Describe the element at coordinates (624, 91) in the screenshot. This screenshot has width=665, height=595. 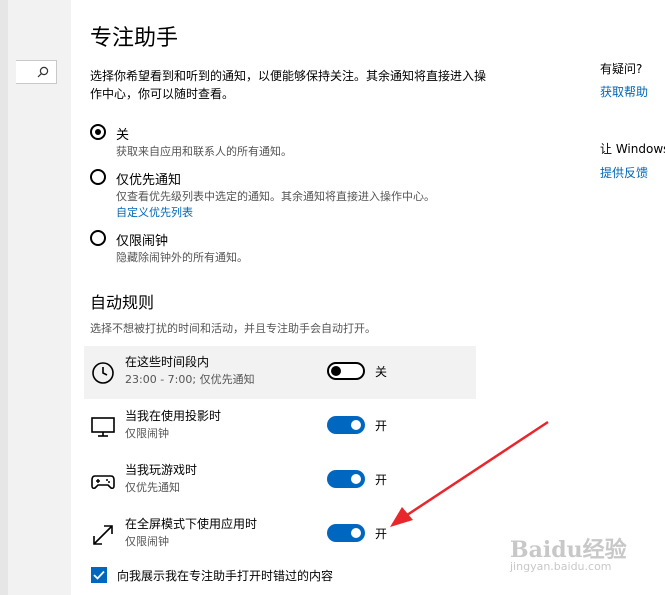
I see `get-help-link: 获取帮助` at that location.